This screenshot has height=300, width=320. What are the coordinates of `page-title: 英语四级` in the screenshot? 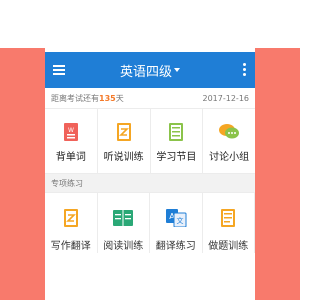 It's located at (145, 72).